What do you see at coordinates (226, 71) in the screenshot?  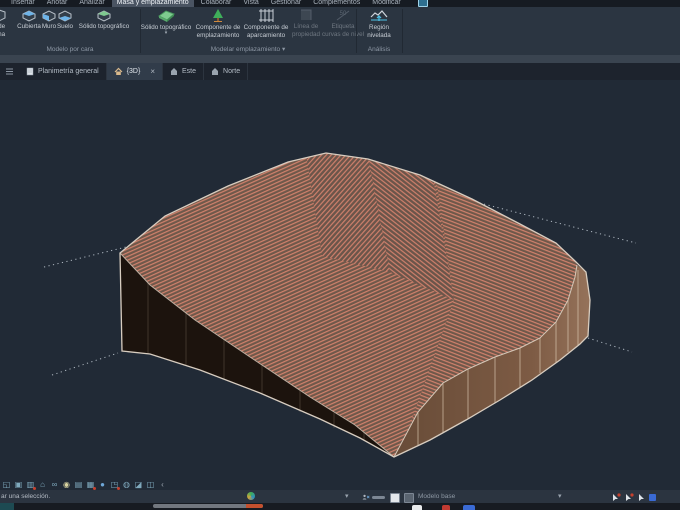 I see `view-tab-norte: Norte` at bounding box center [226, 71].